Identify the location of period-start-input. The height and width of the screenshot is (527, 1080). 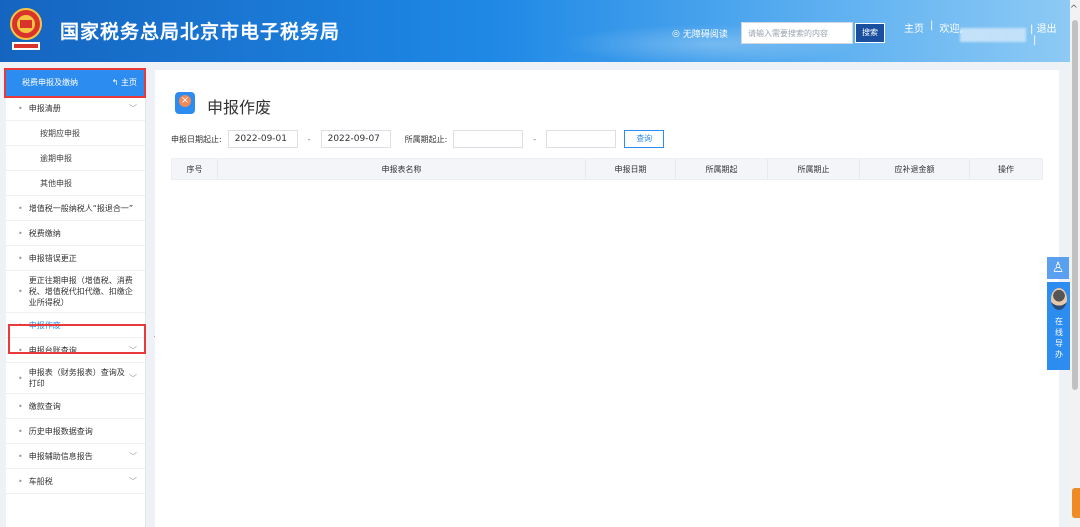
(488, 139).